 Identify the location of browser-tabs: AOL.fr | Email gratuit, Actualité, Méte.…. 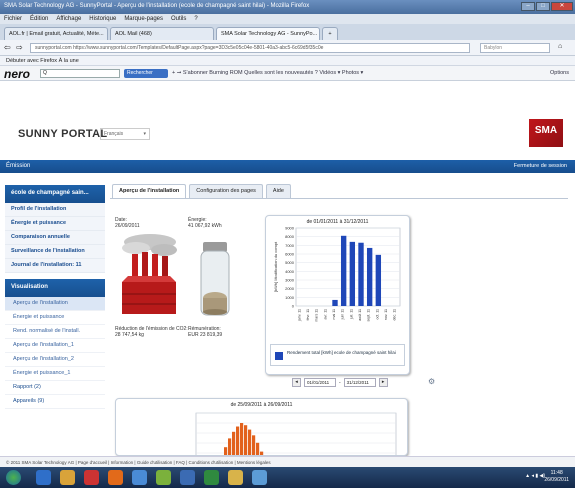
(287, 32).